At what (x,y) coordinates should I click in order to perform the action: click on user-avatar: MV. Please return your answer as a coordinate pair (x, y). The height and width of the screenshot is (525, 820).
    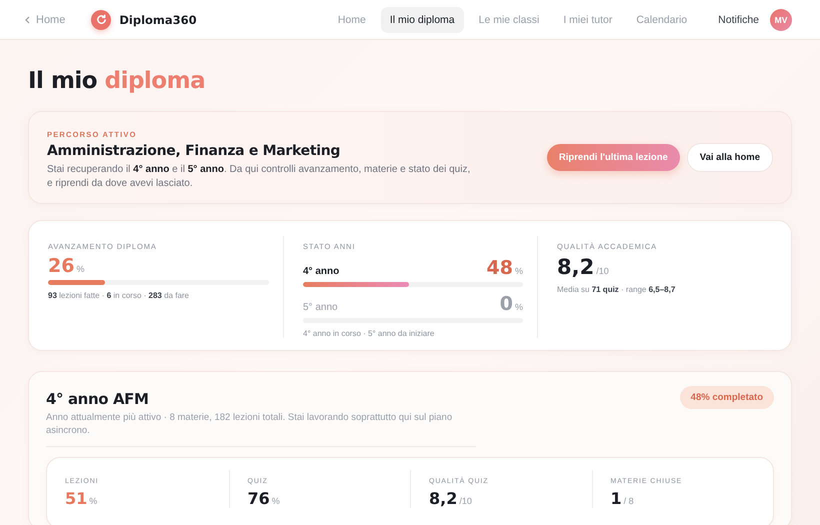
    Looking at the image, I should click on (781, 19).